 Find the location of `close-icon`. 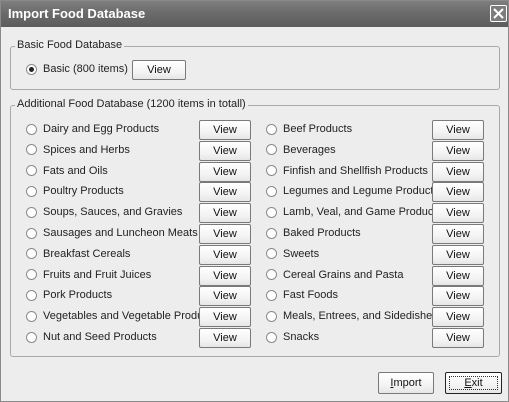

close-icon is located at coordinates (498, 13).